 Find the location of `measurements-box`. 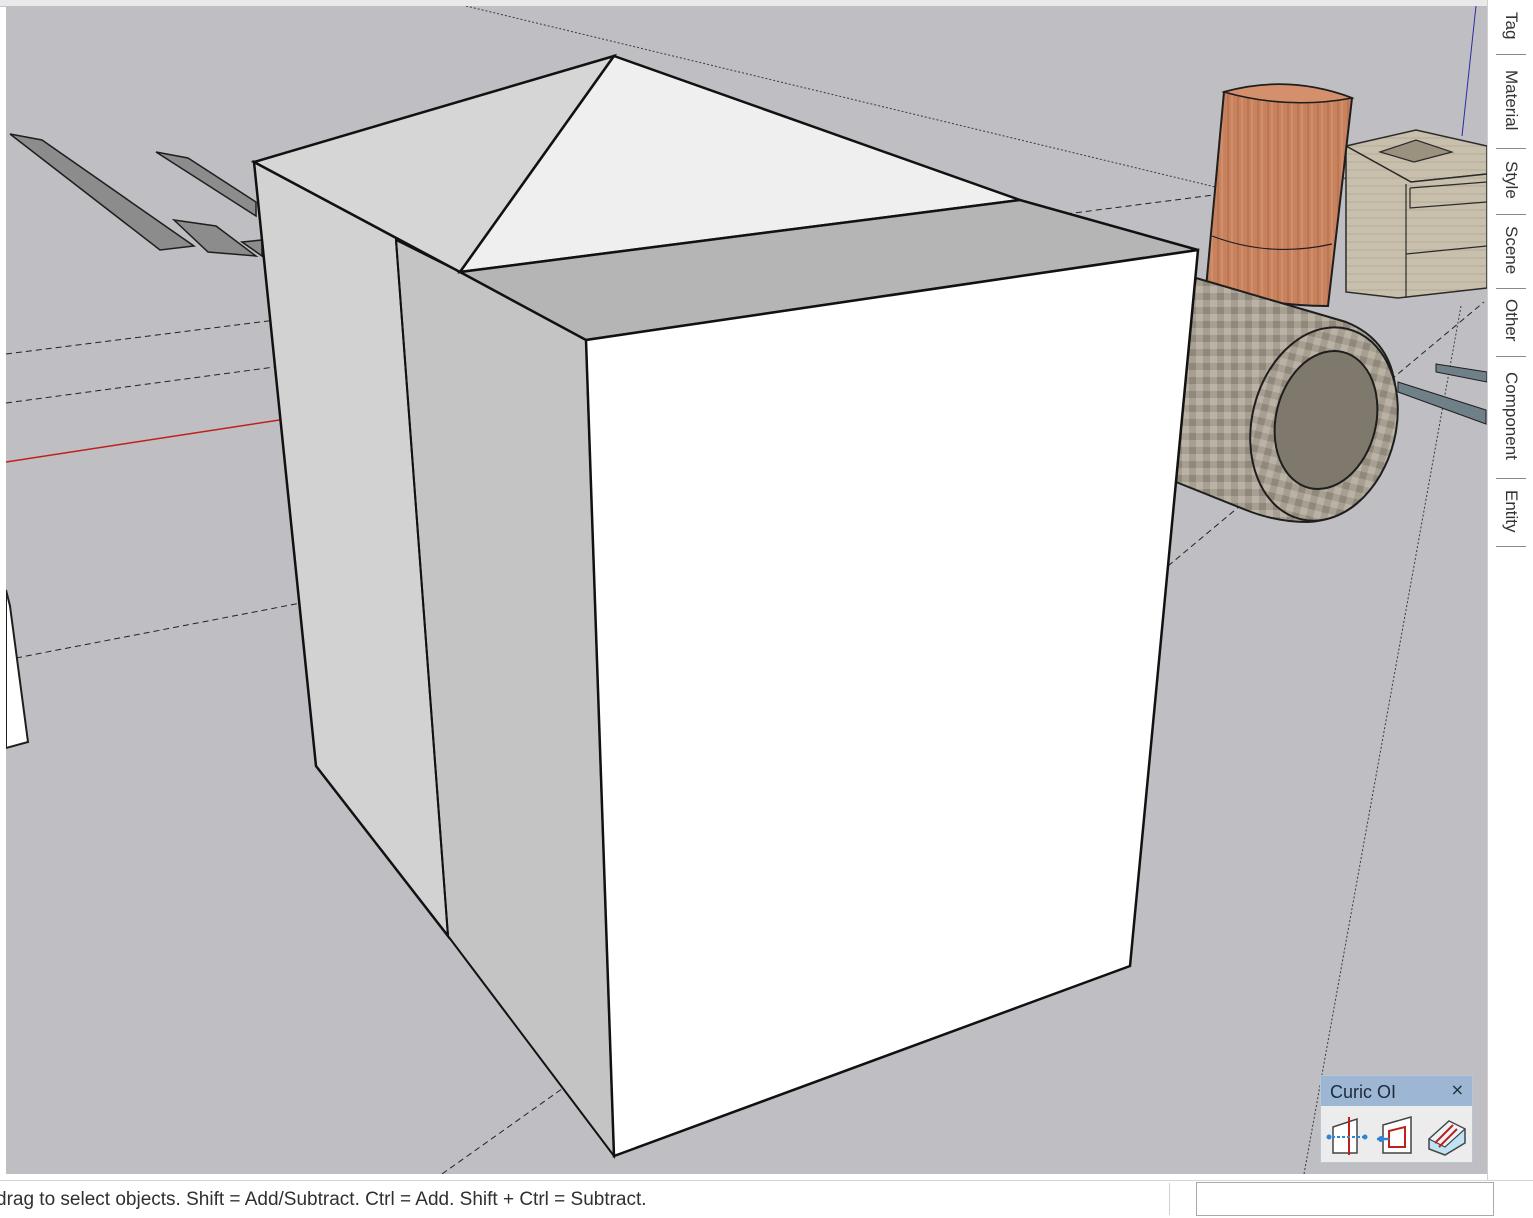

measurements-box is located at coordinates (1345, 1199).